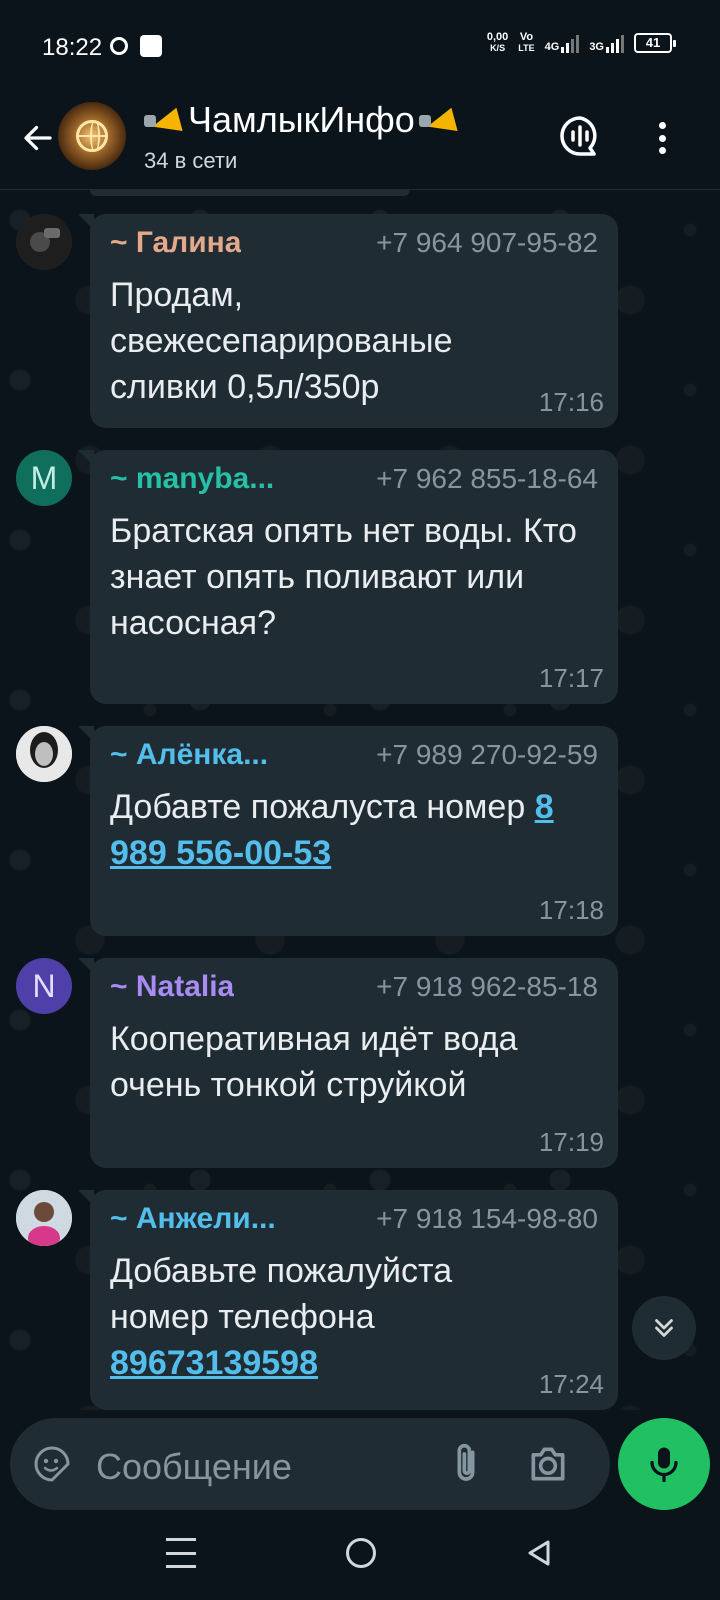 The image size is (720, 1600). I want to click on system-navigation-bar, so click(360, 1555).